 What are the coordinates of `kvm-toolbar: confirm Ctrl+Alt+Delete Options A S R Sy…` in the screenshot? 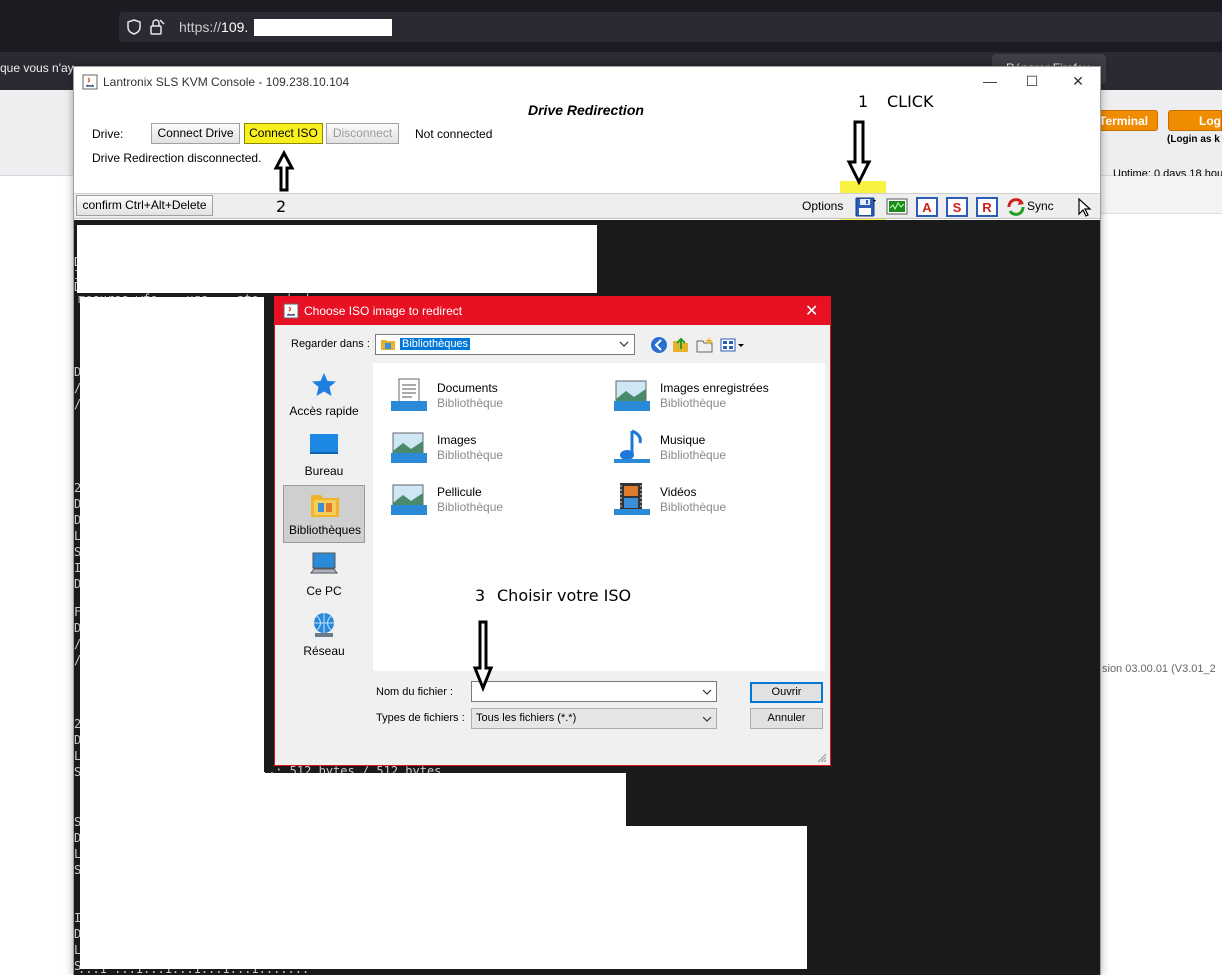 It's located at (587, 206).